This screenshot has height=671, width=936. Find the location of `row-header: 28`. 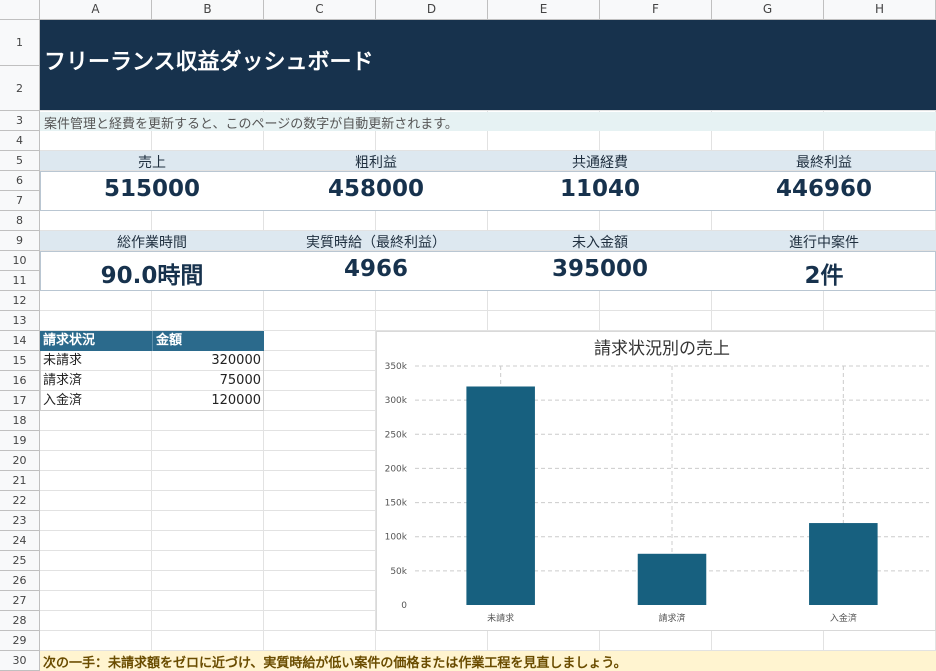

row-header: 28 is located at coordinates (20, 621).